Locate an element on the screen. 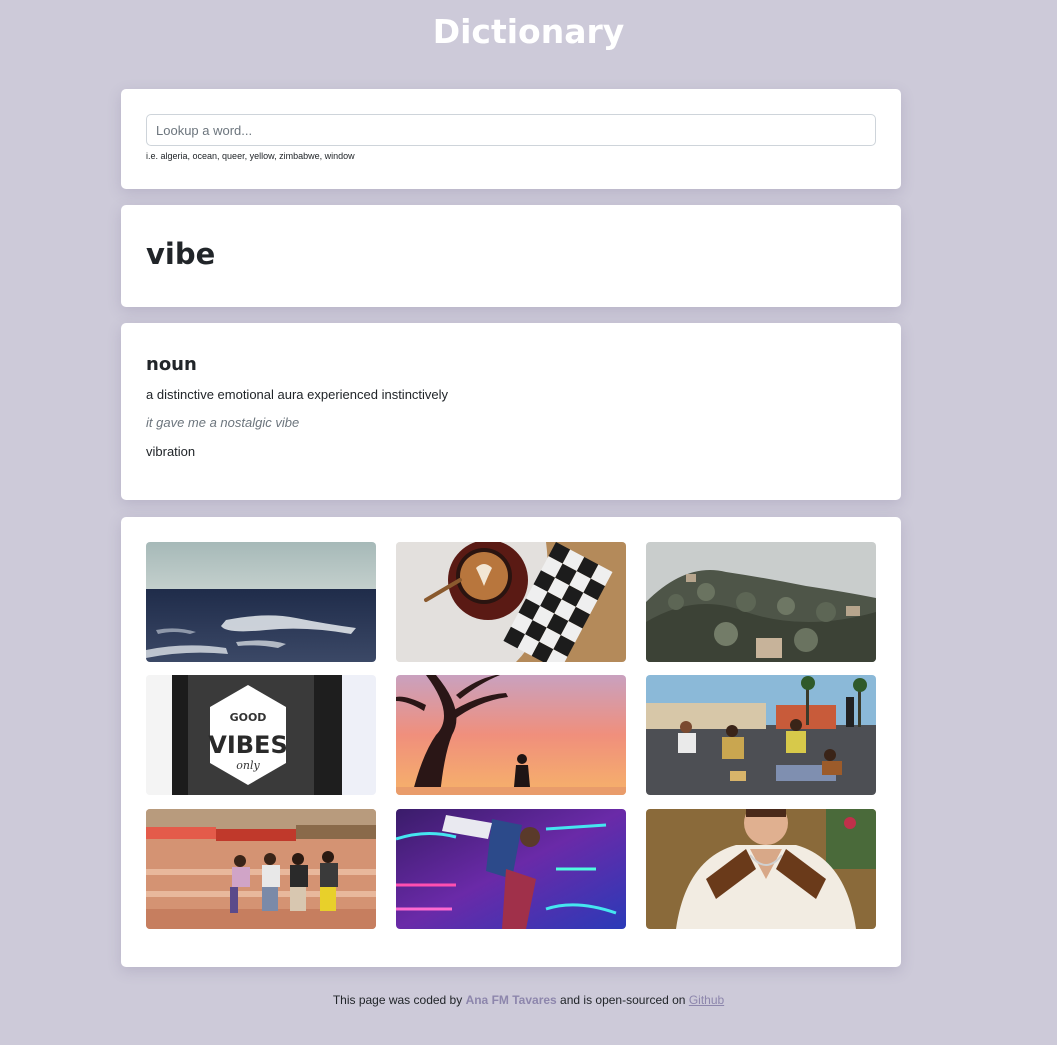 The image size is (1057, 1045). neon-dancer-photo is located at coordinates (511, 869).